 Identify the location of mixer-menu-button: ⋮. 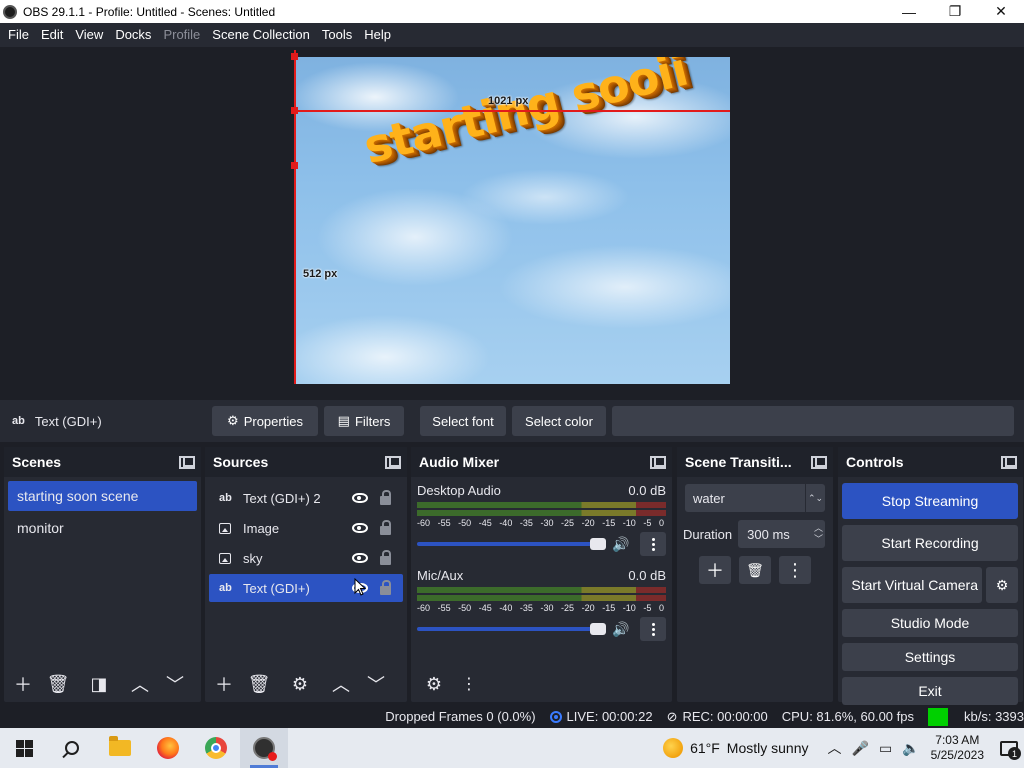
(469, 684).